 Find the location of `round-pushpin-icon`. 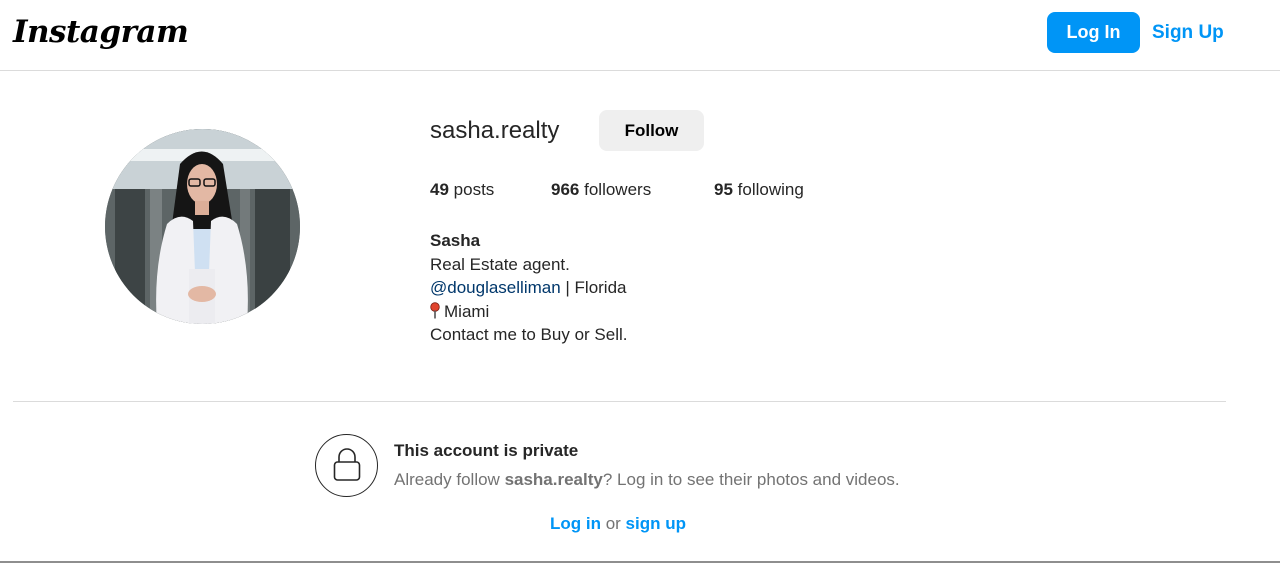

round-pushpin-icon is located at coordinates (435, 309).